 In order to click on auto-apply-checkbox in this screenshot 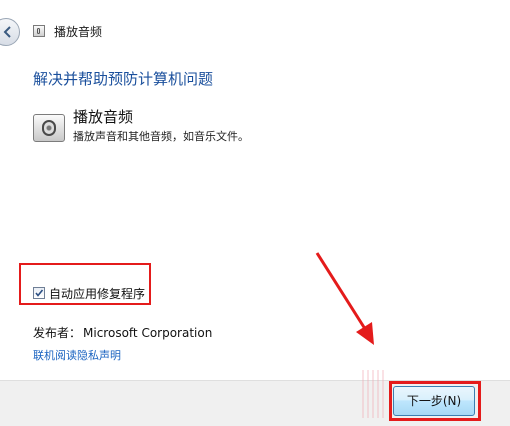, I will do `click(39, 293)`.